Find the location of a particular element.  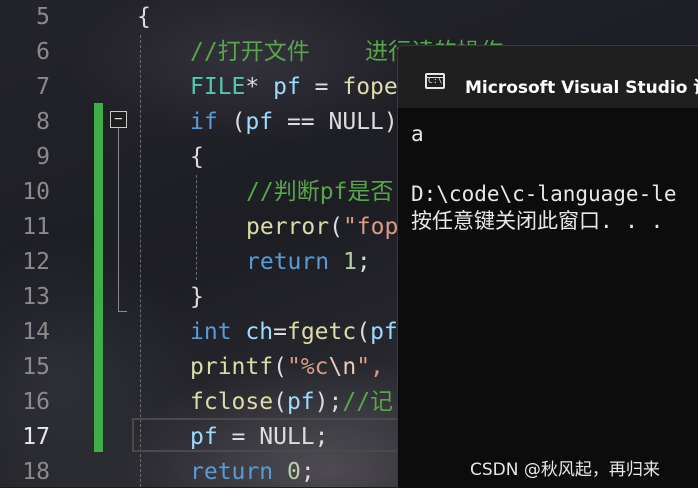

line-number: 14 is located at coordinates (36, 332).